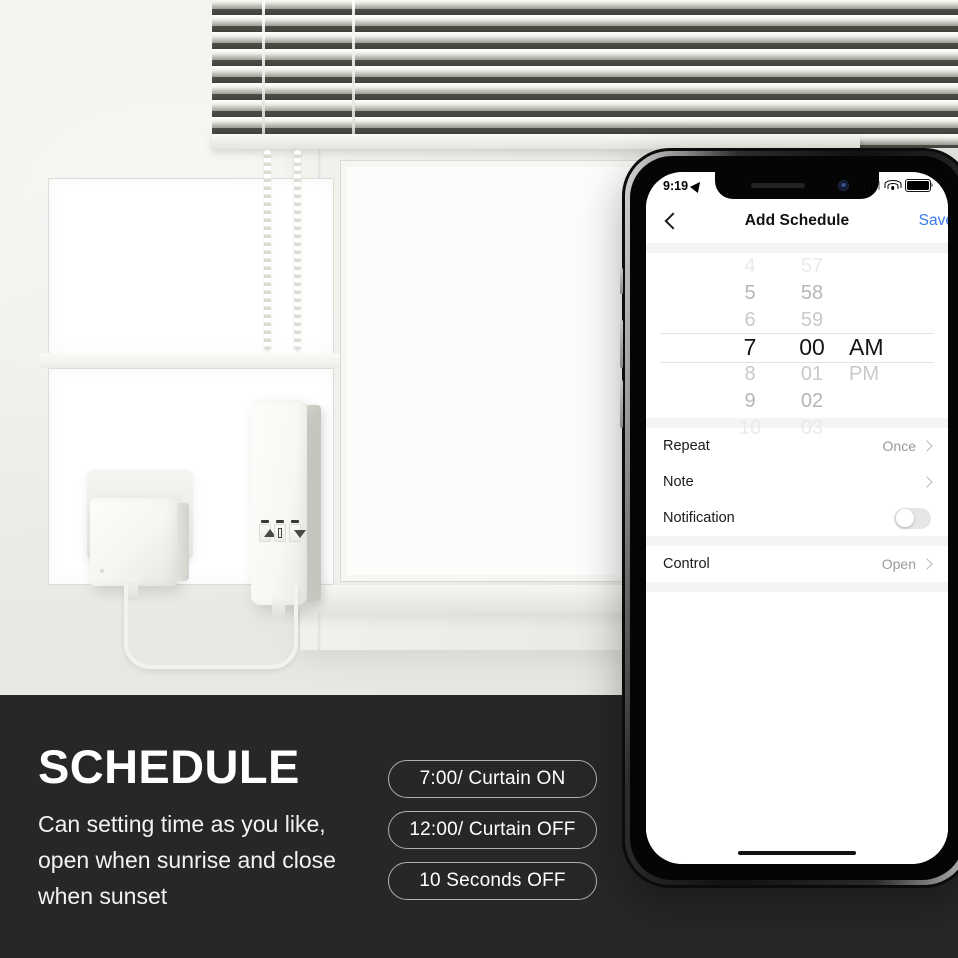  What do you see at coordinates (797, 248) in the screenshot?
I see `section-gap-top` at bounding box center [797, 248].